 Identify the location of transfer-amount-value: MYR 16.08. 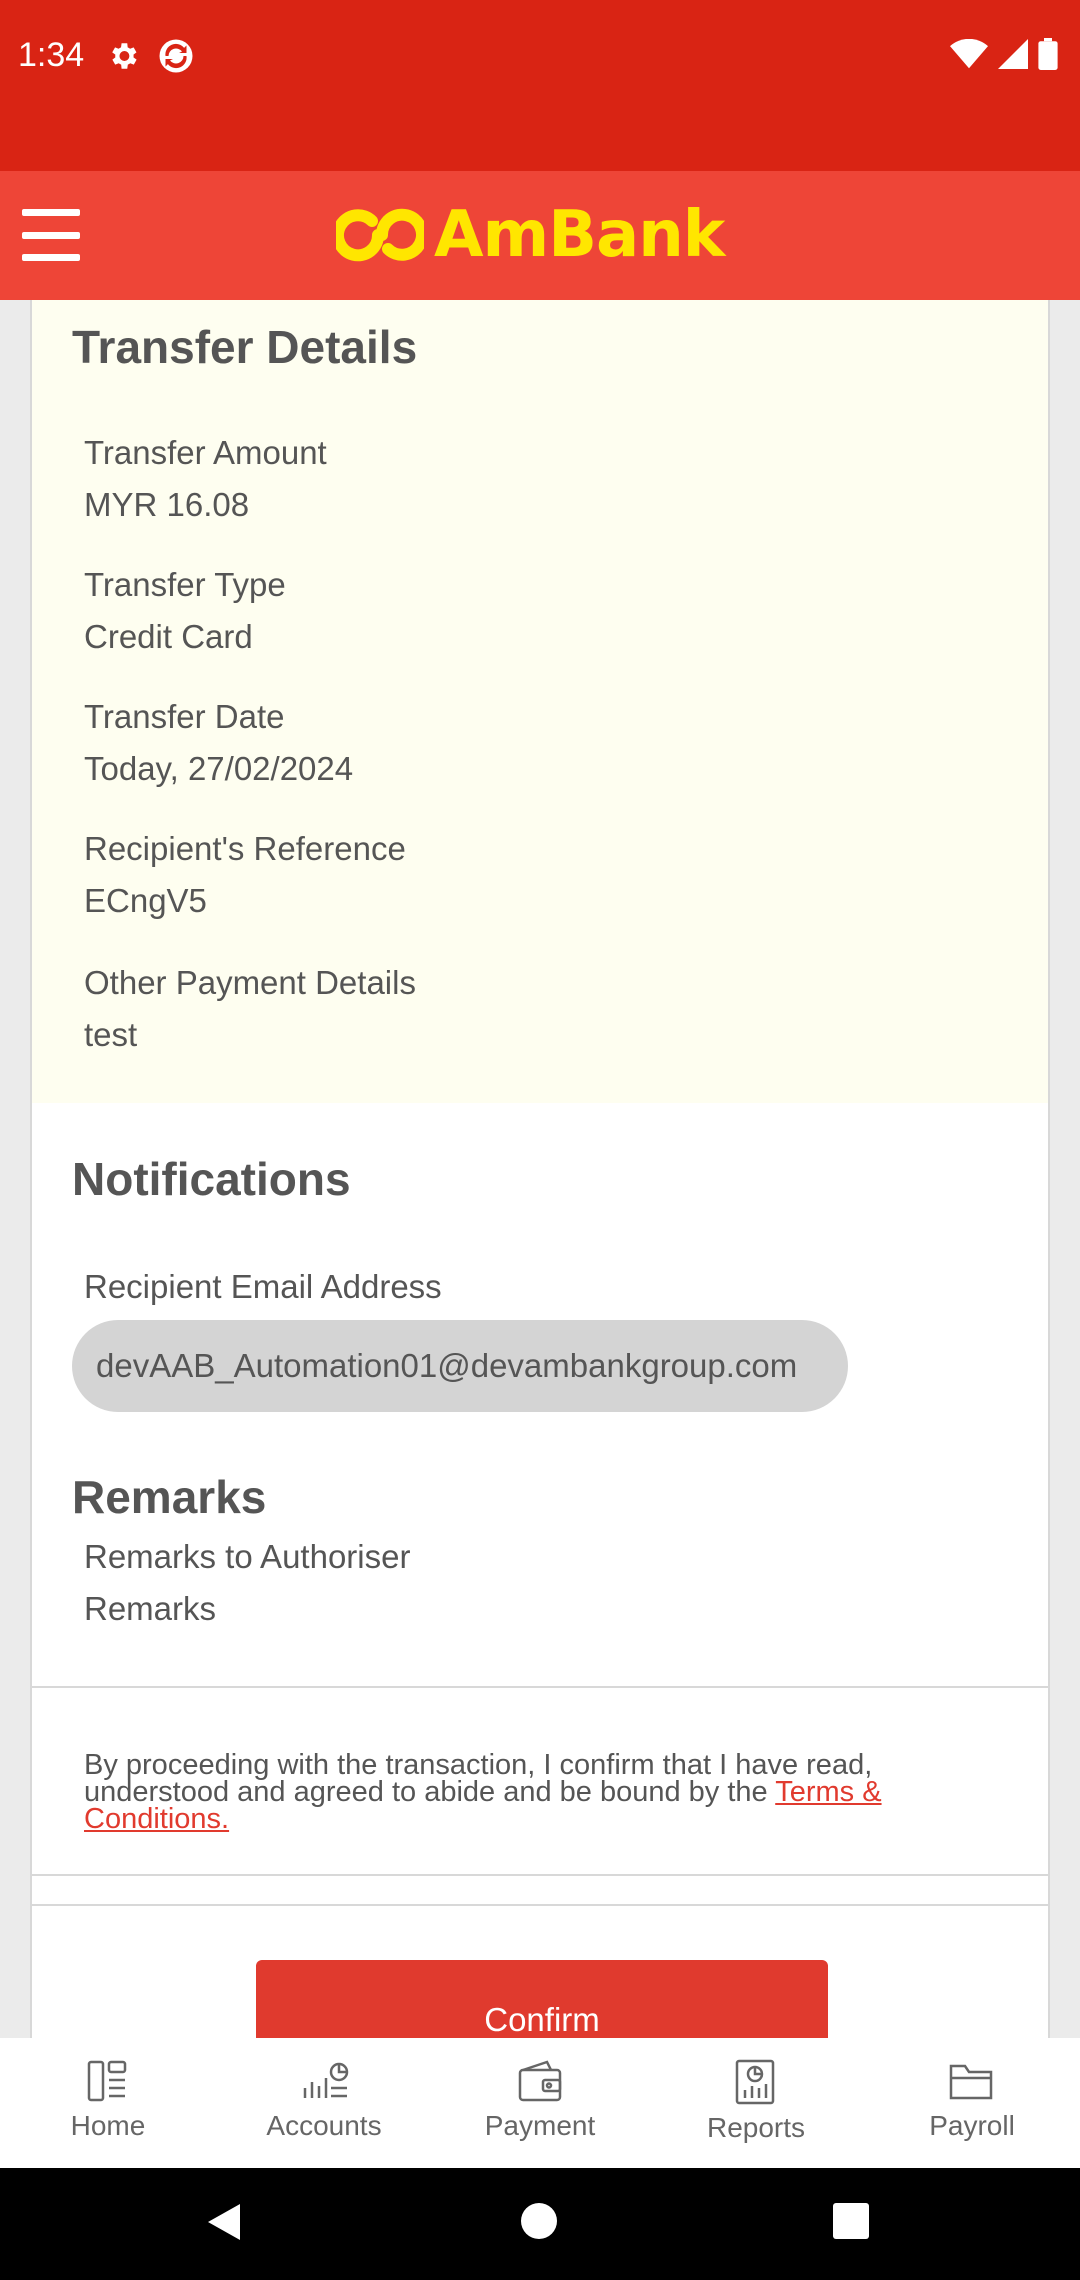
(167, 504).